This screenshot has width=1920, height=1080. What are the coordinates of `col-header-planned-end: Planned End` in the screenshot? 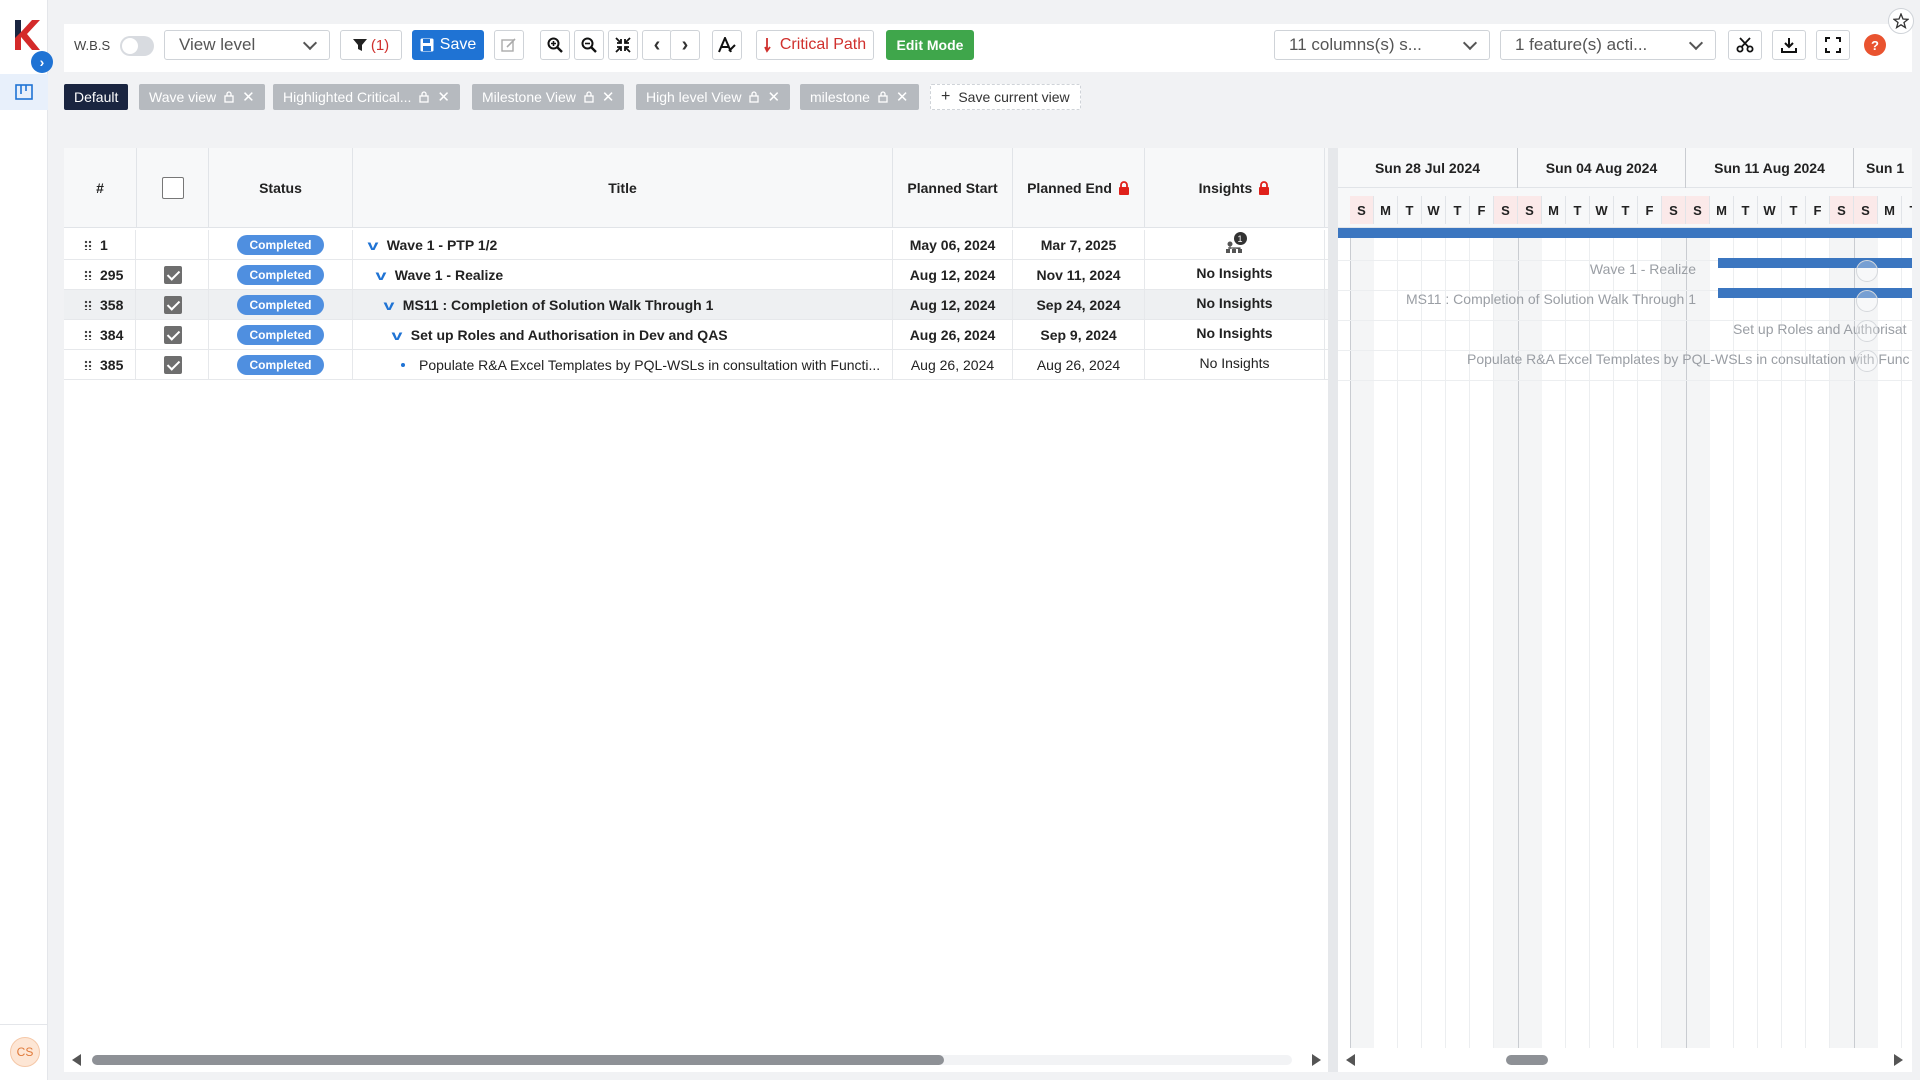 It's located at (1079, 188).